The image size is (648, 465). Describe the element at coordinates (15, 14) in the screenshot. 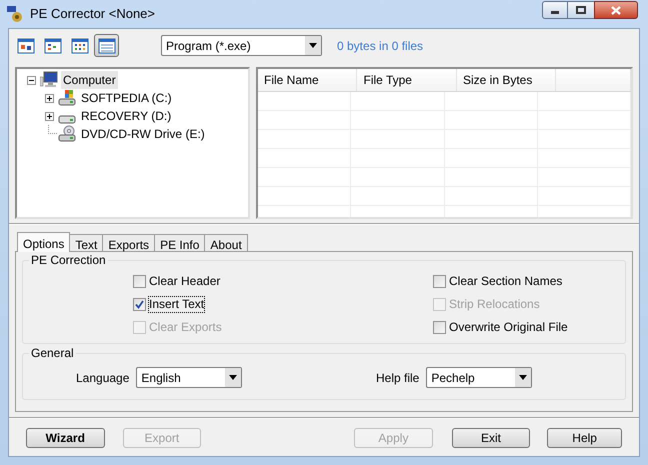

I see `app-icon` at that location.